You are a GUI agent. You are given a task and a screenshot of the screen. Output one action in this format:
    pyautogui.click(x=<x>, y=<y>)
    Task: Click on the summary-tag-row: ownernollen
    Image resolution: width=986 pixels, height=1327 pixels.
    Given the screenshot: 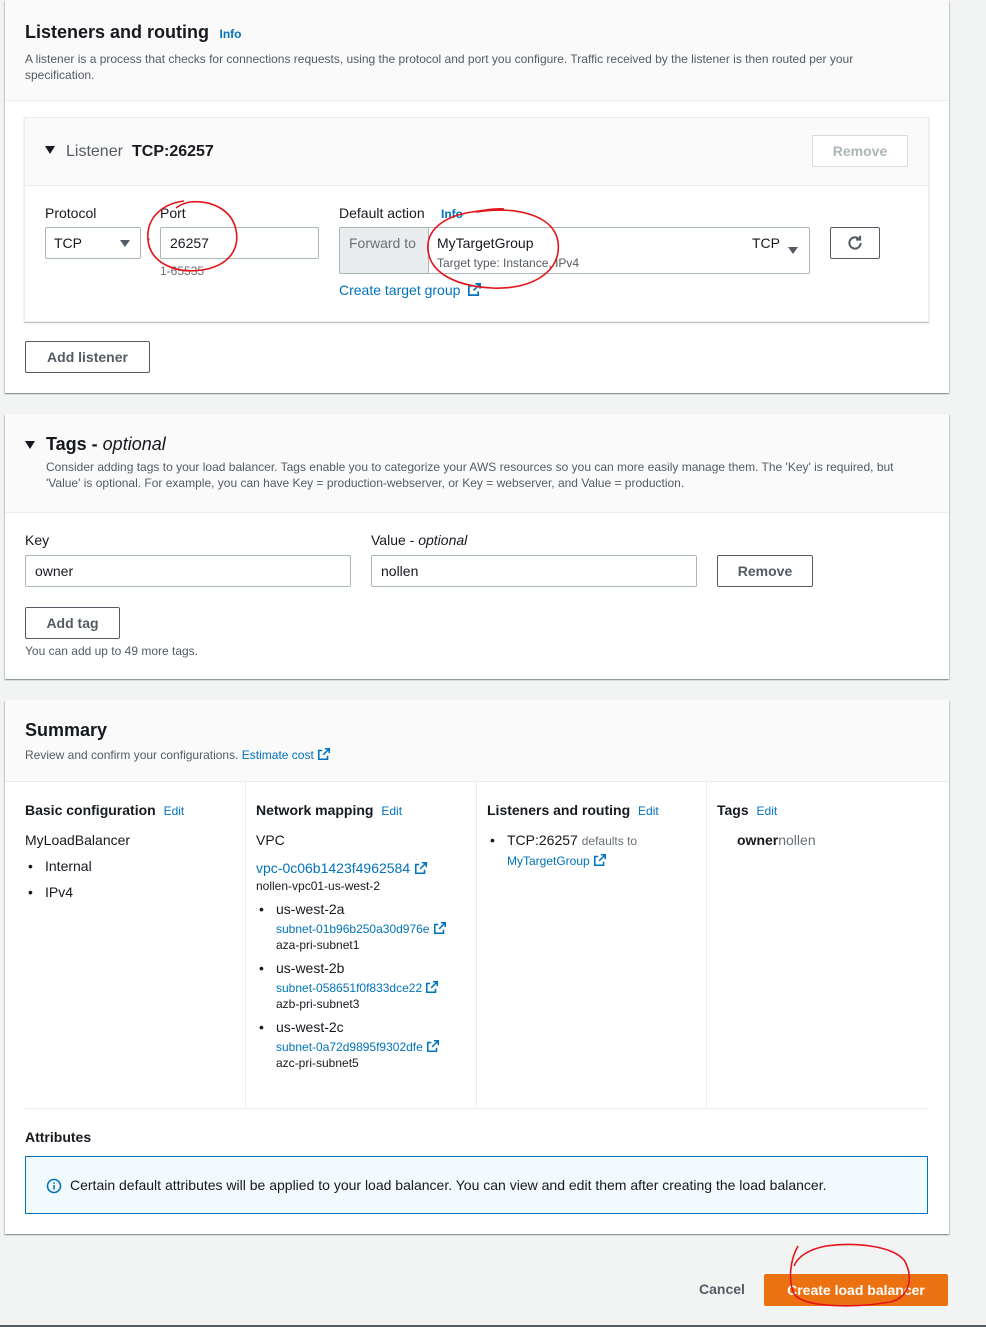 What is the action you would take?
    pyautogui.click(x=832, y=840)
    